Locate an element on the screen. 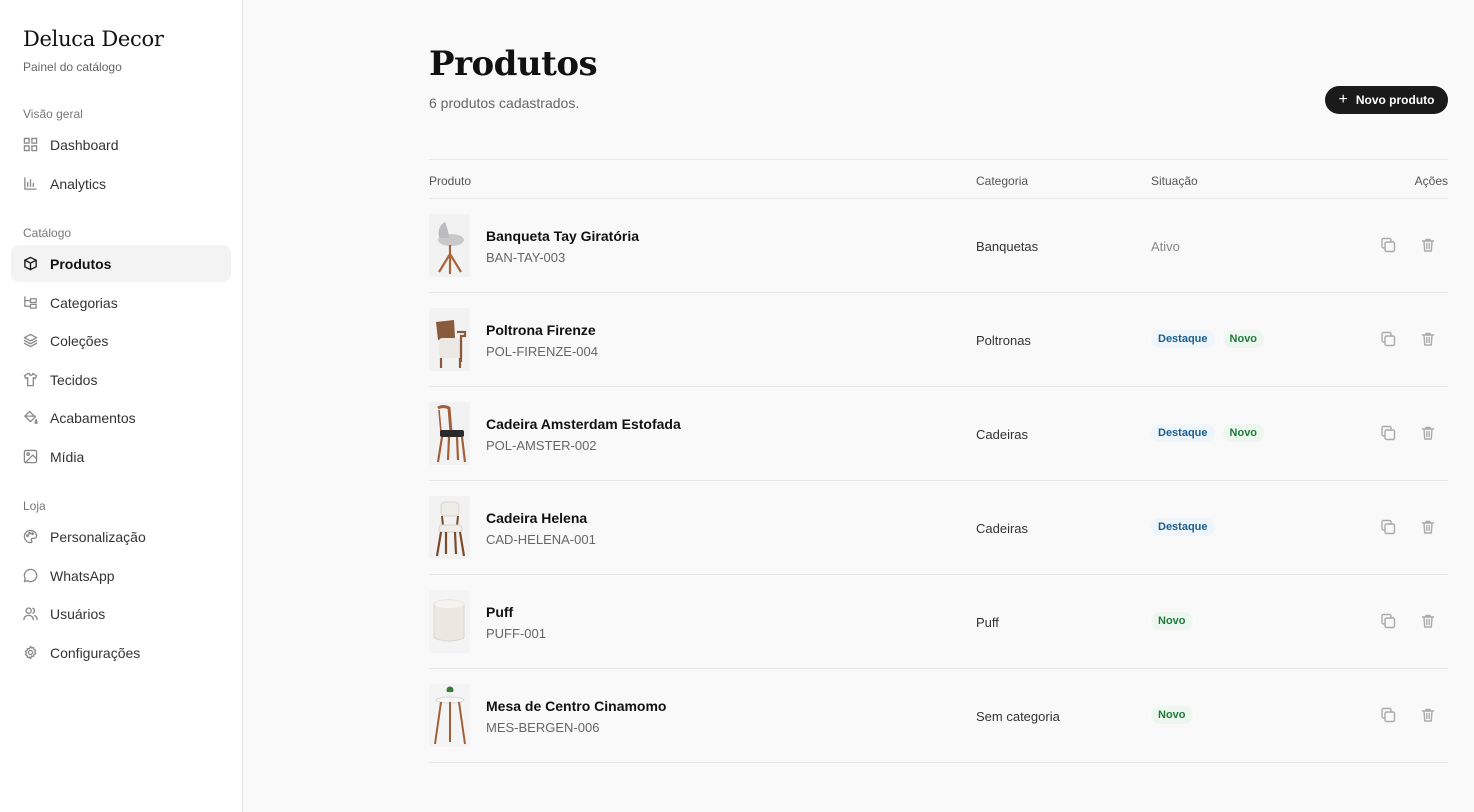 This screenshot has width=1474, height=812. new-product-label: Novo produto is located at coordinates (1395, 100).